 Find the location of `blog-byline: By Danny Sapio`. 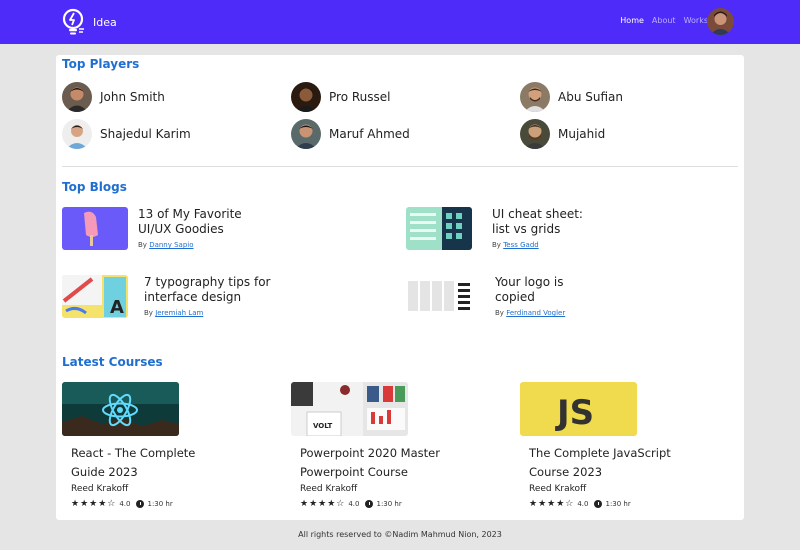

blog-byline: By Danny Sapio is located at coordinates (193, 245).